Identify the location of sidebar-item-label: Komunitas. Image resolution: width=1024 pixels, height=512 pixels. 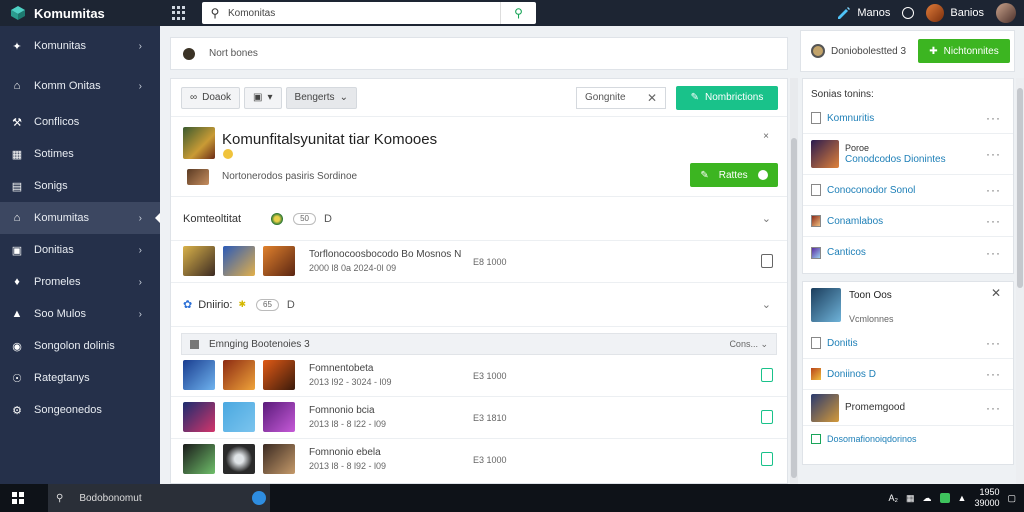
(60, 46).